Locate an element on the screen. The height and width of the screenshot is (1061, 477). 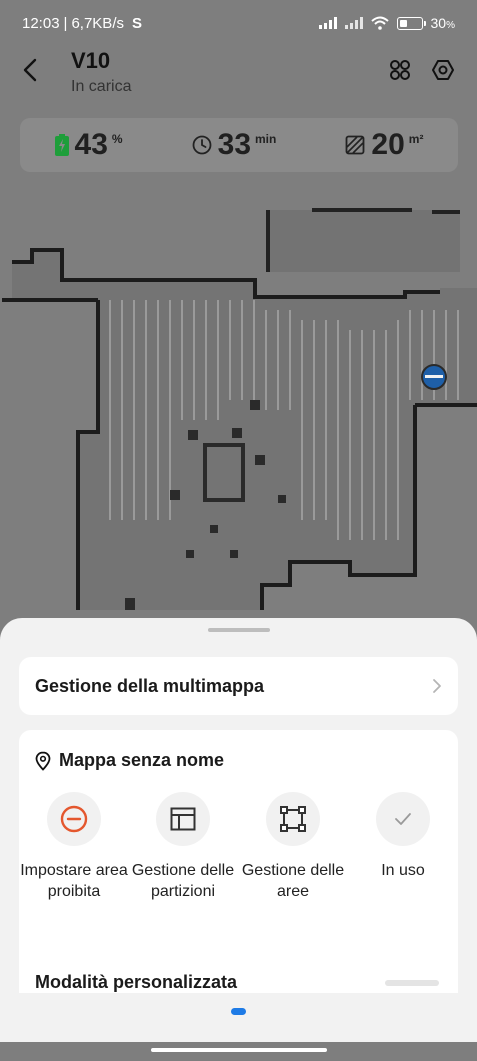
time-unit: min is located at coordinates (266, 139).